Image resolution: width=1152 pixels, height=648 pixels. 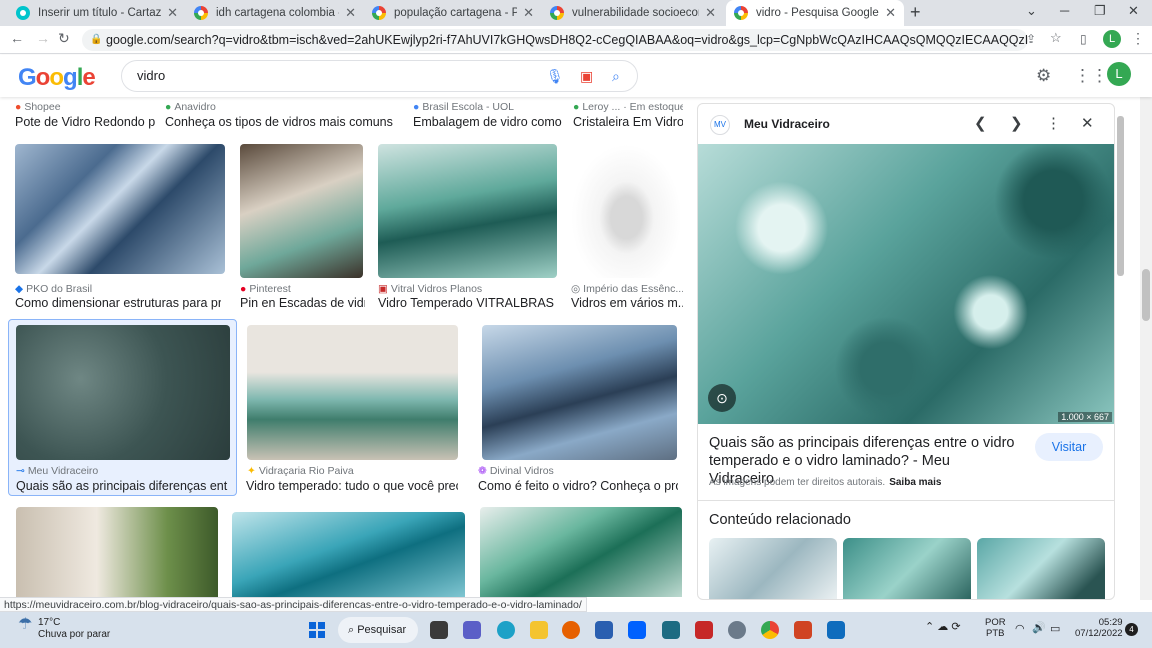 I want to click on share-icon: ⇪, so click(x=1031, y=39).